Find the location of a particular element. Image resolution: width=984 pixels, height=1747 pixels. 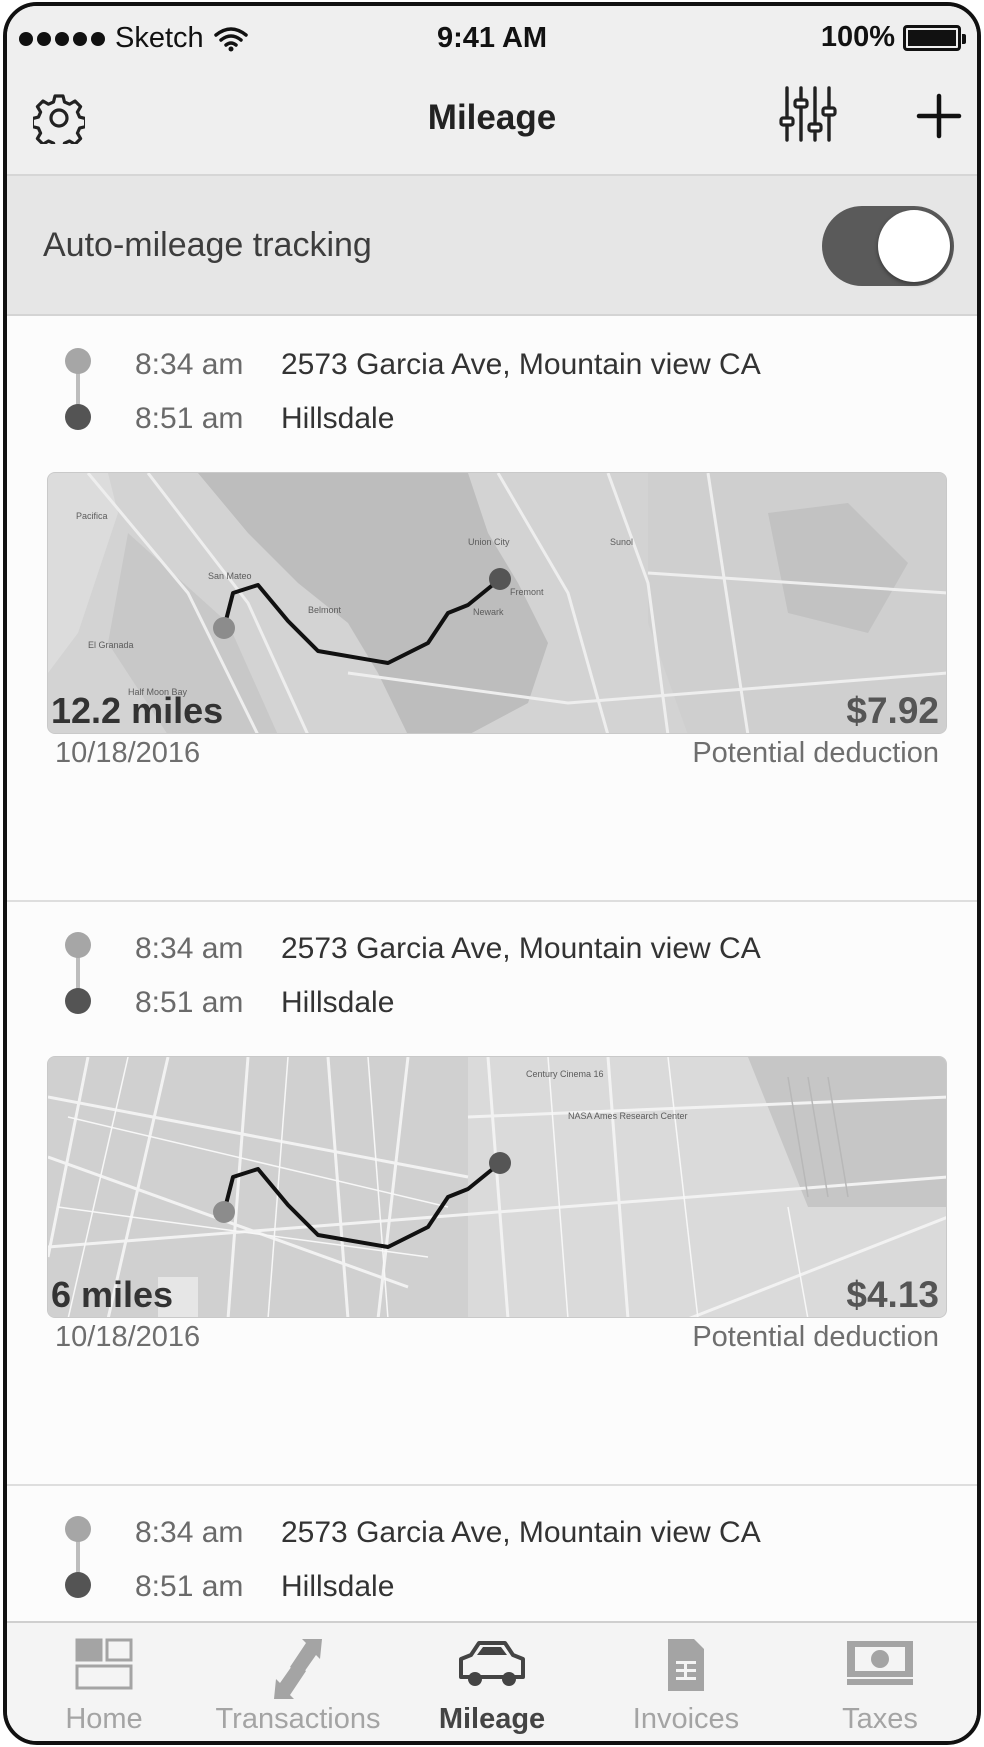

tab-invoices: Invoices is located at coordinates (686, 1682).